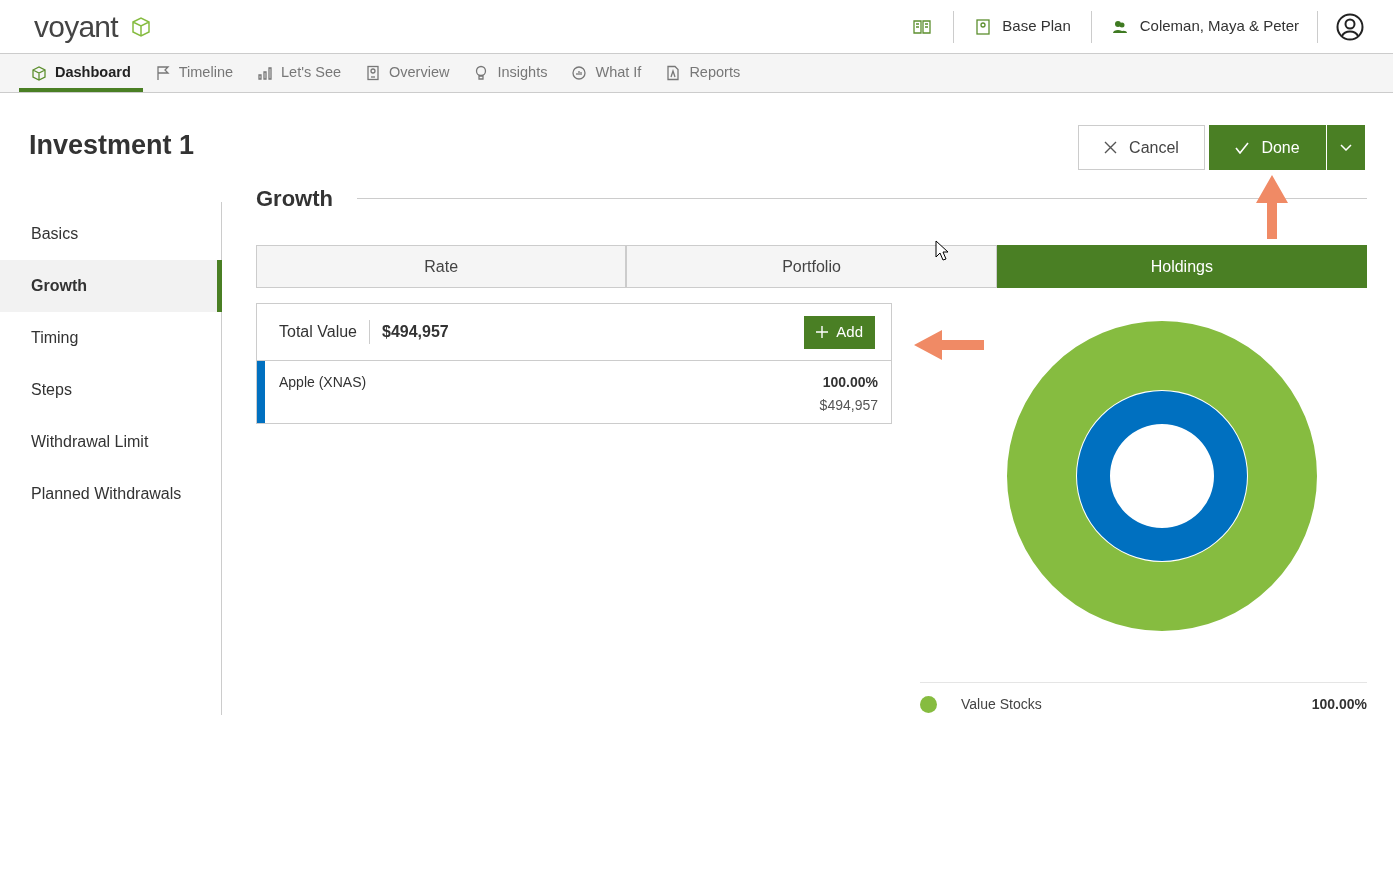  What do you see at coordinates (811, 266) in the screenshot?
I see `segment-tab: Portfolio` at bounding box center [811, 266].